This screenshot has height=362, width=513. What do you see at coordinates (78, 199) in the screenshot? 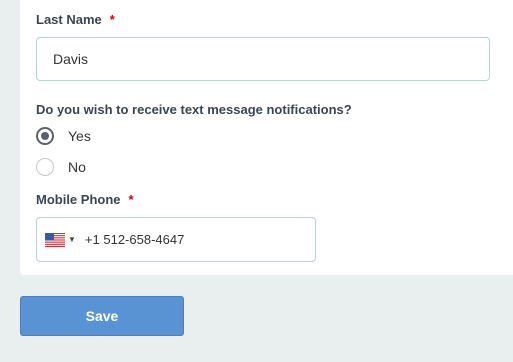
I see `mobile-phone-label-text: Mobile Phone` at bounding box center [78, 199].